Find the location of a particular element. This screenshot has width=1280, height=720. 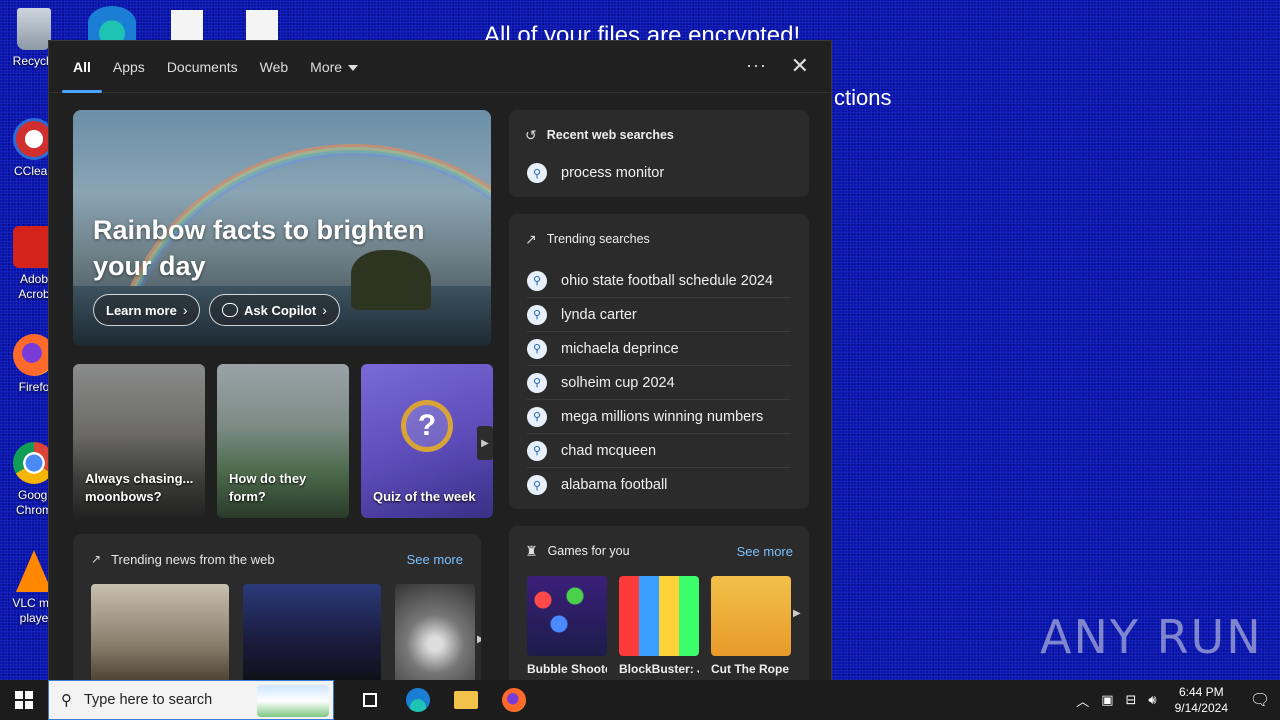

tab-apps: Apps is located at coordinates (129, 67).